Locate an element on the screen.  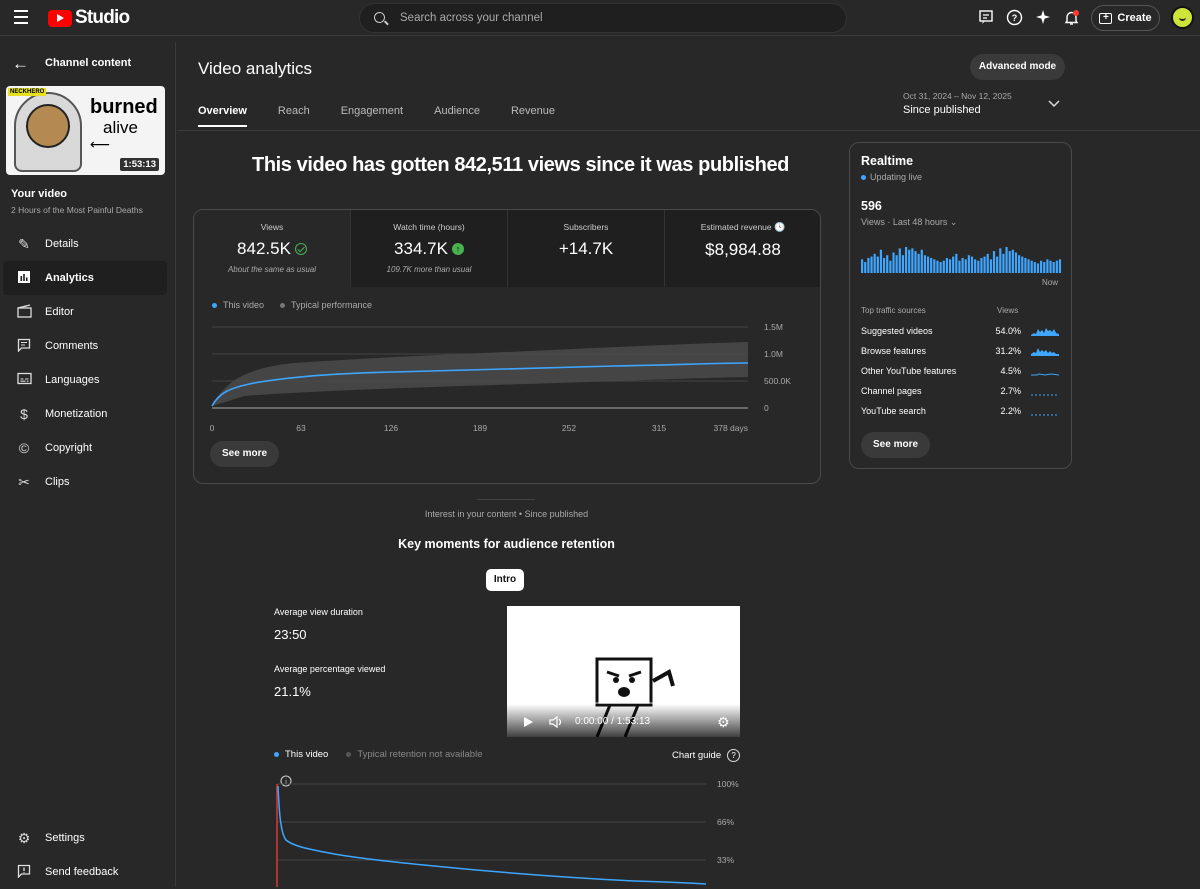
realtime-see-more-button: See more is located at coordinates (896, 445).